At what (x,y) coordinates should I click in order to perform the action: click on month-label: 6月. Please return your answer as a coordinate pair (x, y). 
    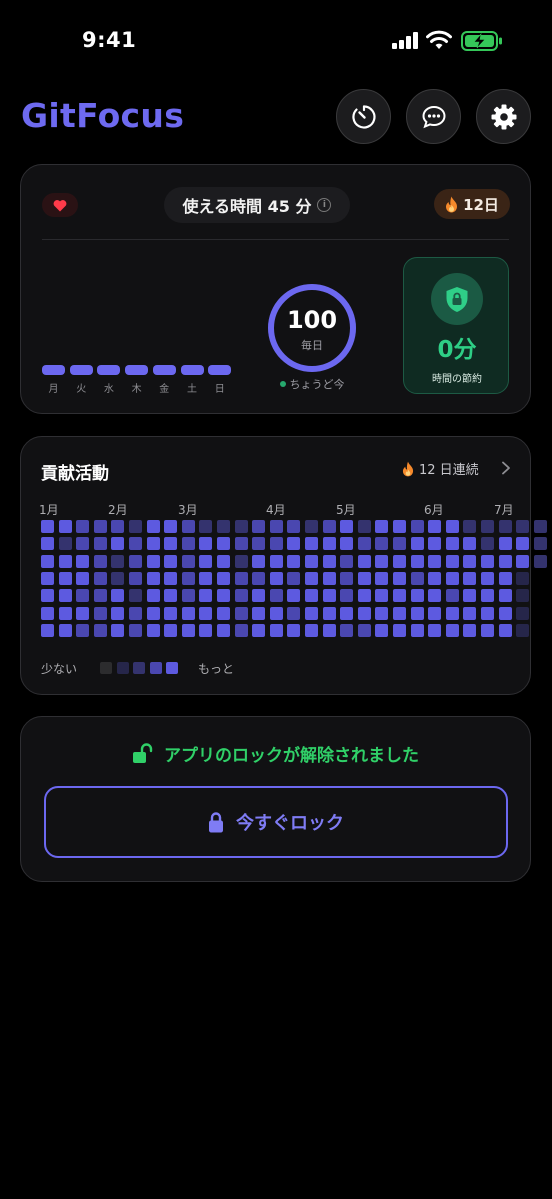
    Looking at the image, I should click on (434, 510).